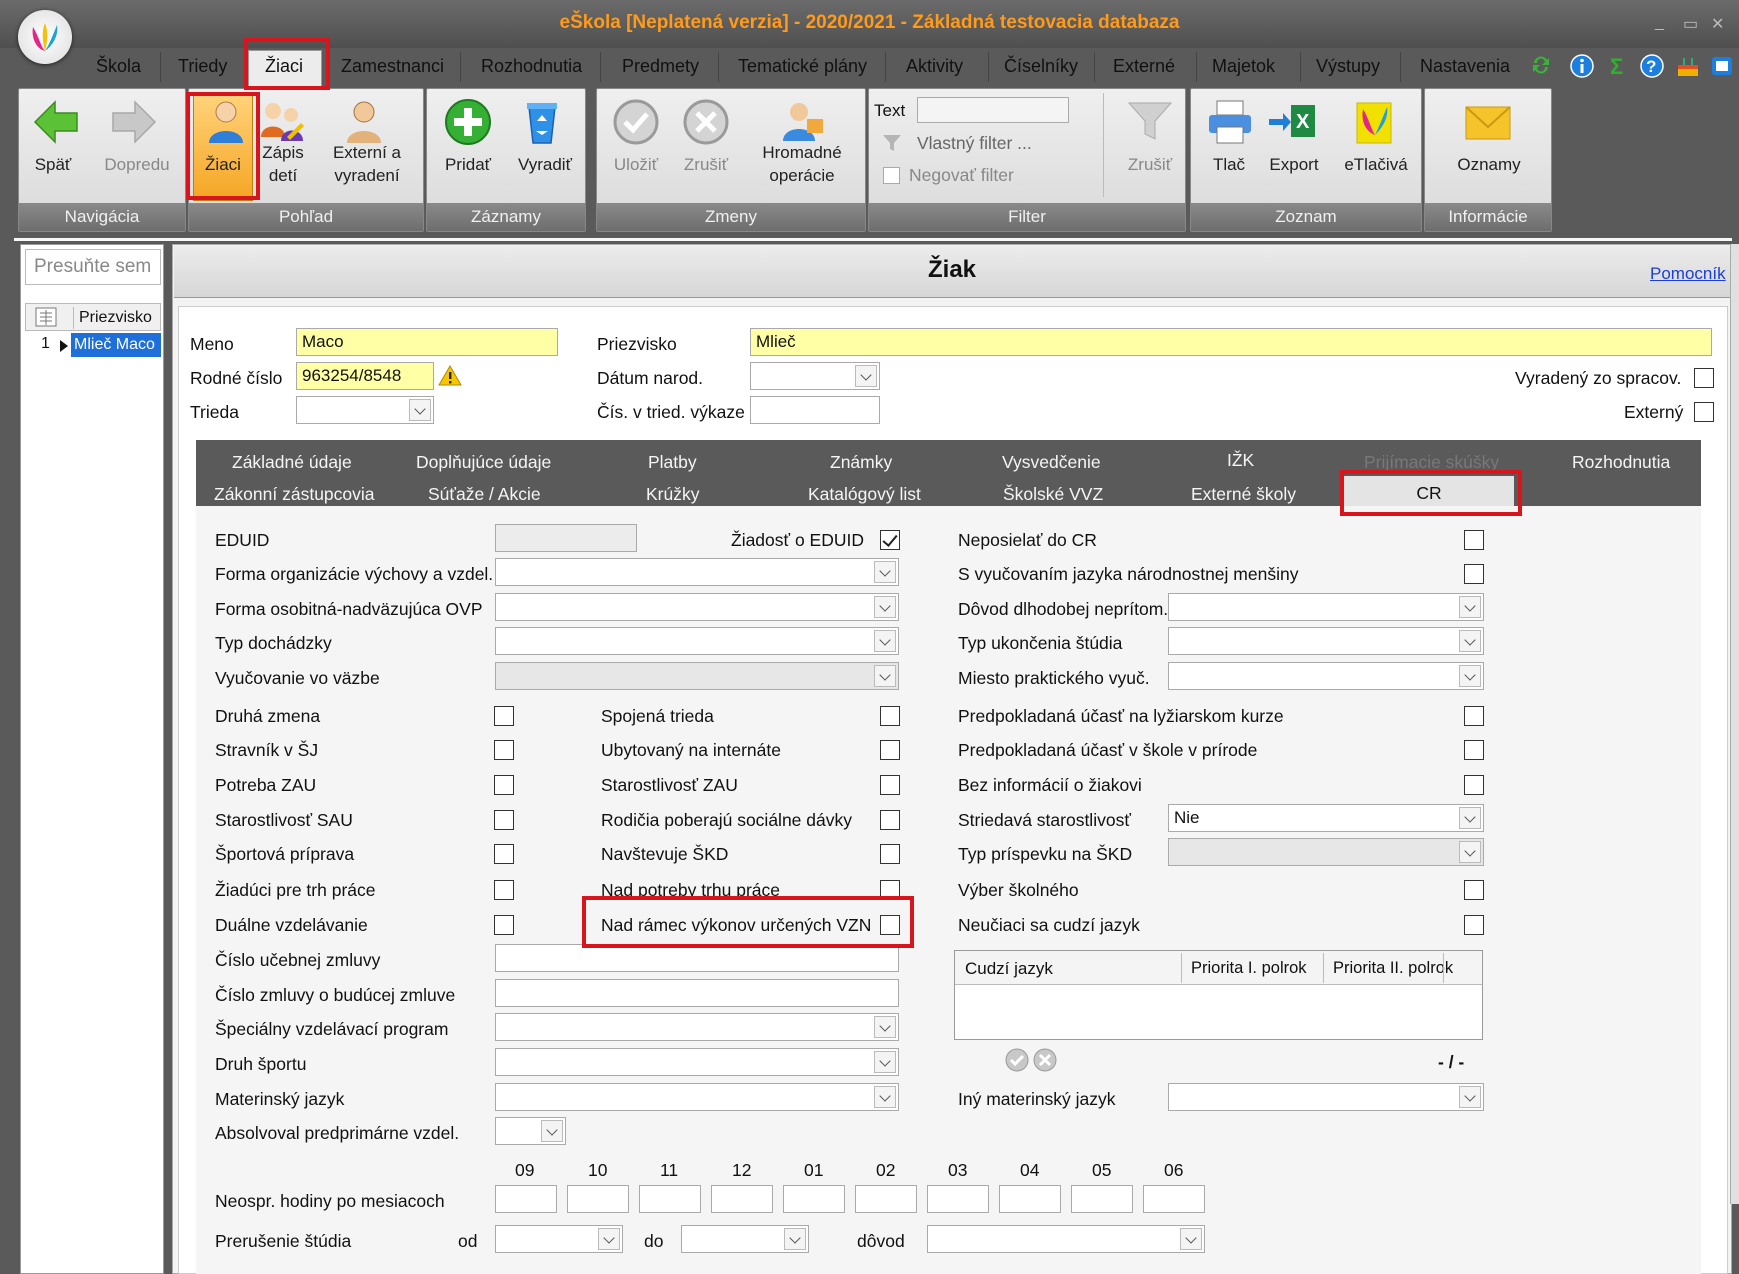 Image resolution: width=1739 pixels, height=1274 pixels. I want to click on menu-majetok: Majetok, so click(1243, 66).